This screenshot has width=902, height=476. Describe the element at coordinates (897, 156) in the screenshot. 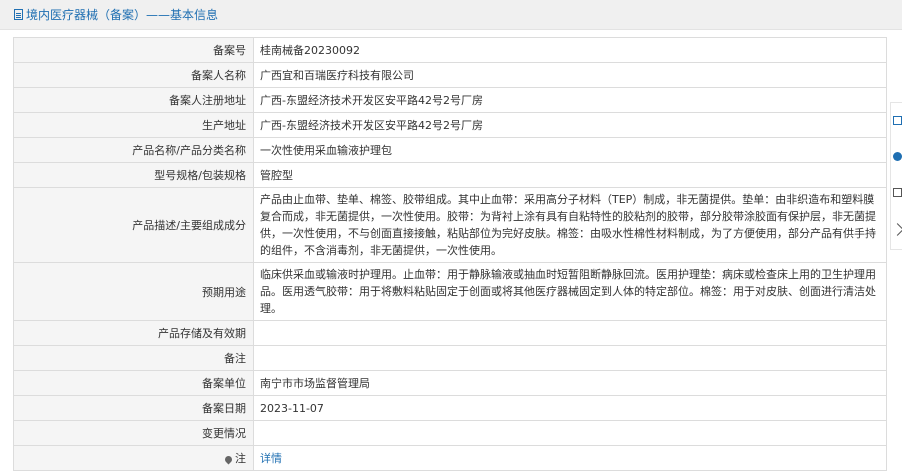

I see `info-icon` at that location.